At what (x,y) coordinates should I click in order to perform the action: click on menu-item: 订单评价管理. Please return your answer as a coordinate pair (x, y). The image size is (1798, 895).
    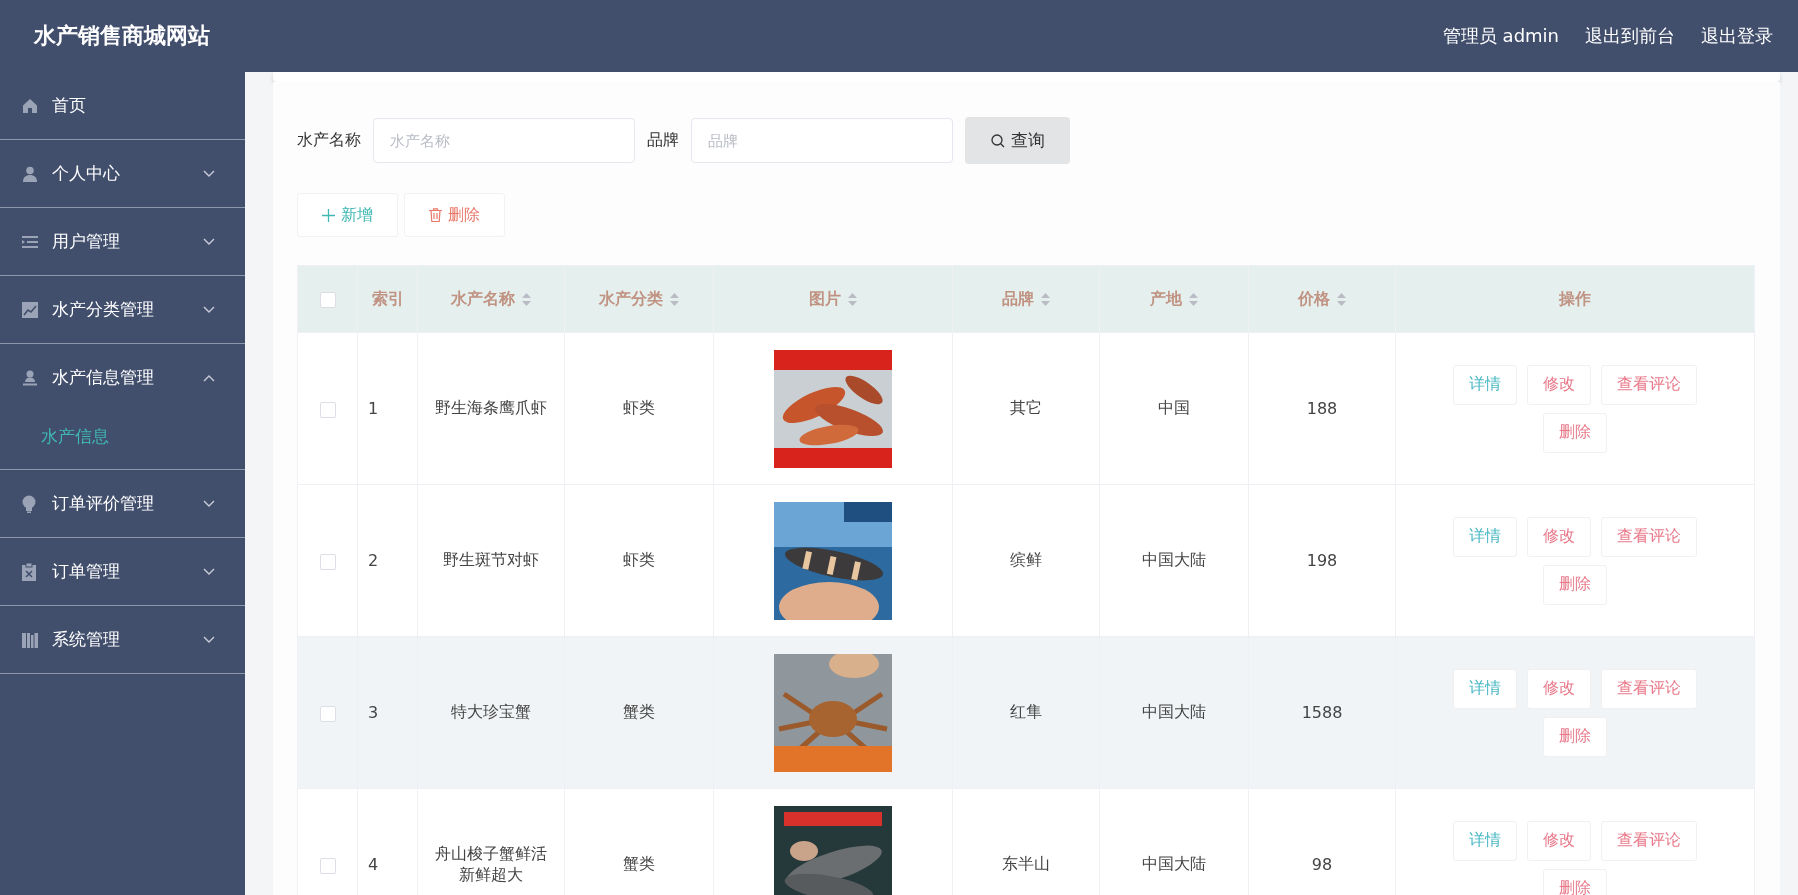
    Looking at the image, I should click on (122, 503).